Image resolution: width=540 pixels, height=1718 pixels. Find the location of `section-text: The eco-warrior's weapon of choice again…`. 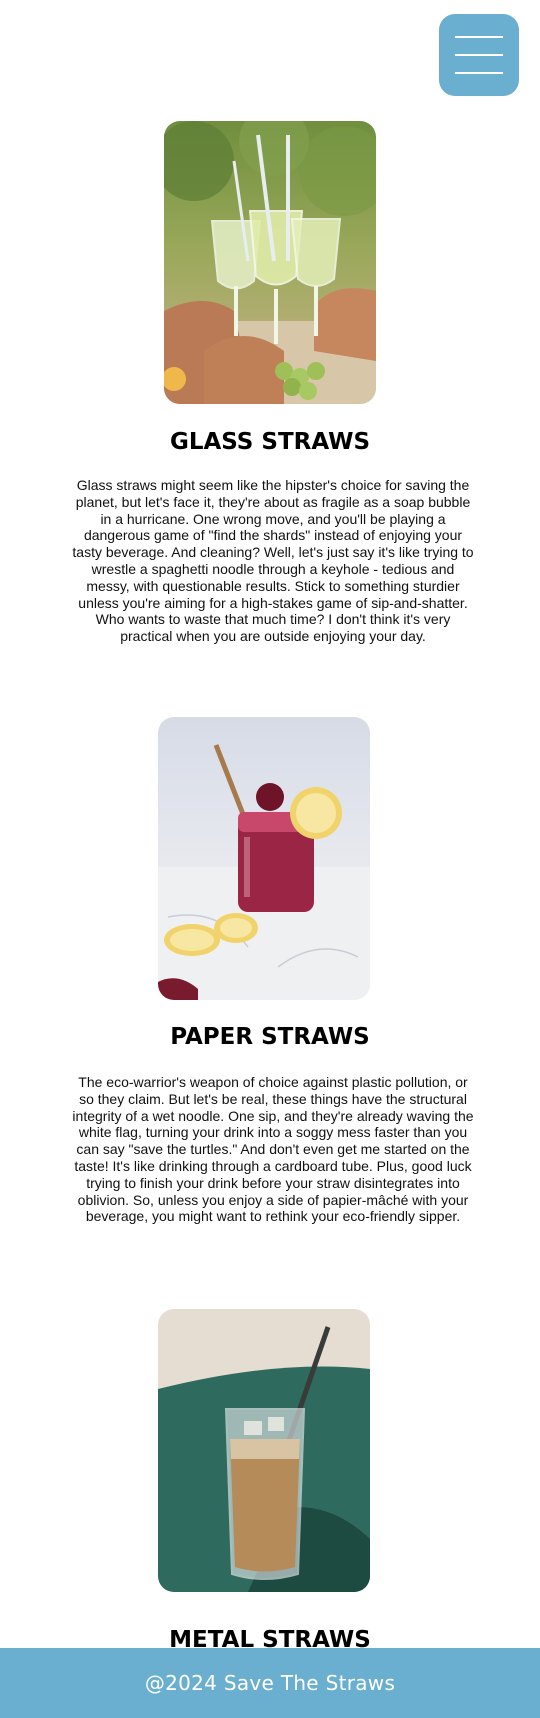

section-text: The eco-warrior's weapon of choice again… is located at coordinates (273, 1149).